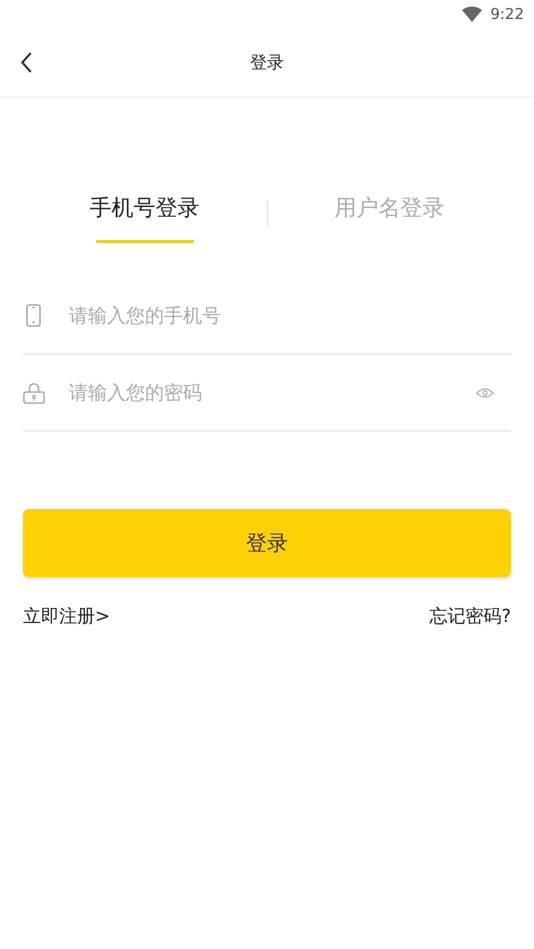 The width and height of the screenshot is (534, 949). I want to click on login-tab: 手机号登录, so click(144, 213).